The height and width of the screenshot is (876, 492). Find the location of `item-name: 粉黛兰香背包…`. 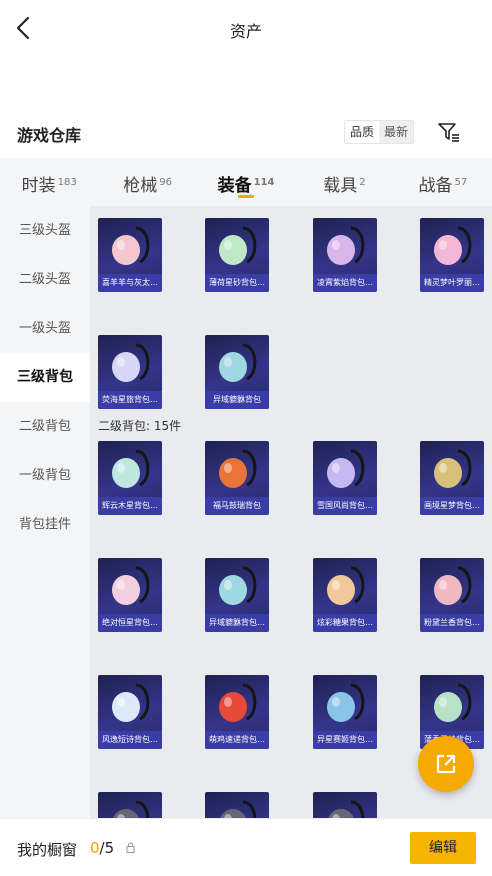

item-name: 粉黛兰香背包… is located at coordinates (452, 623).